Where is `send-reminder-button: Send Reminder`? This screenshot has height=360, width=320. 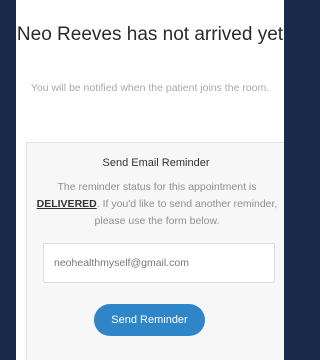
send-reminder-button: Send Reminder is located at coordinates (149, 320).